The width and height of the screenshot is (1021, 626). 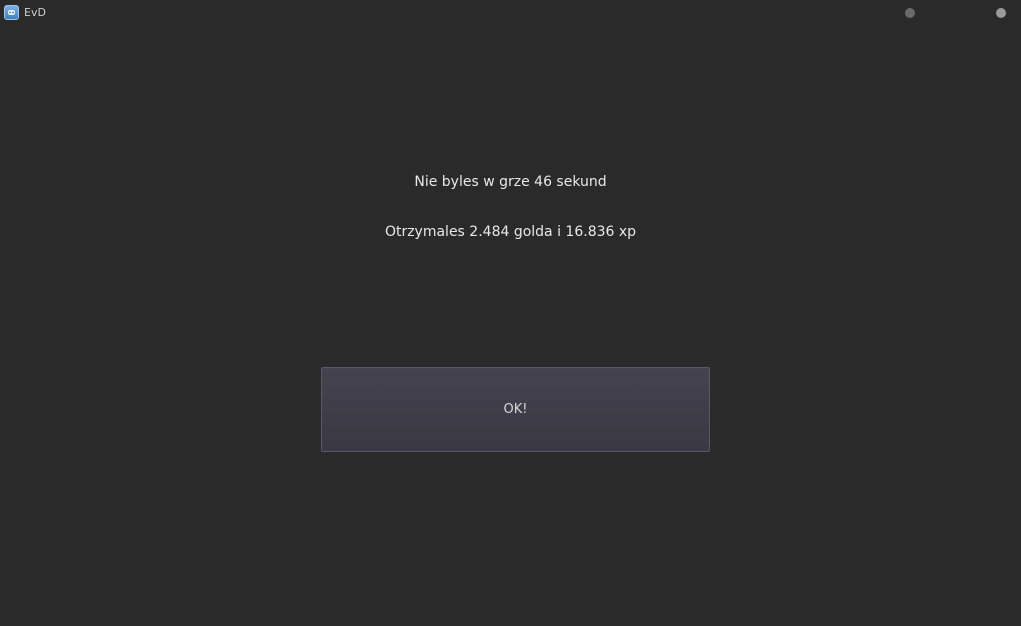 I want to click on offline-time-message: Nie byles w grze 46 sekund, so click(x=510, y=182).